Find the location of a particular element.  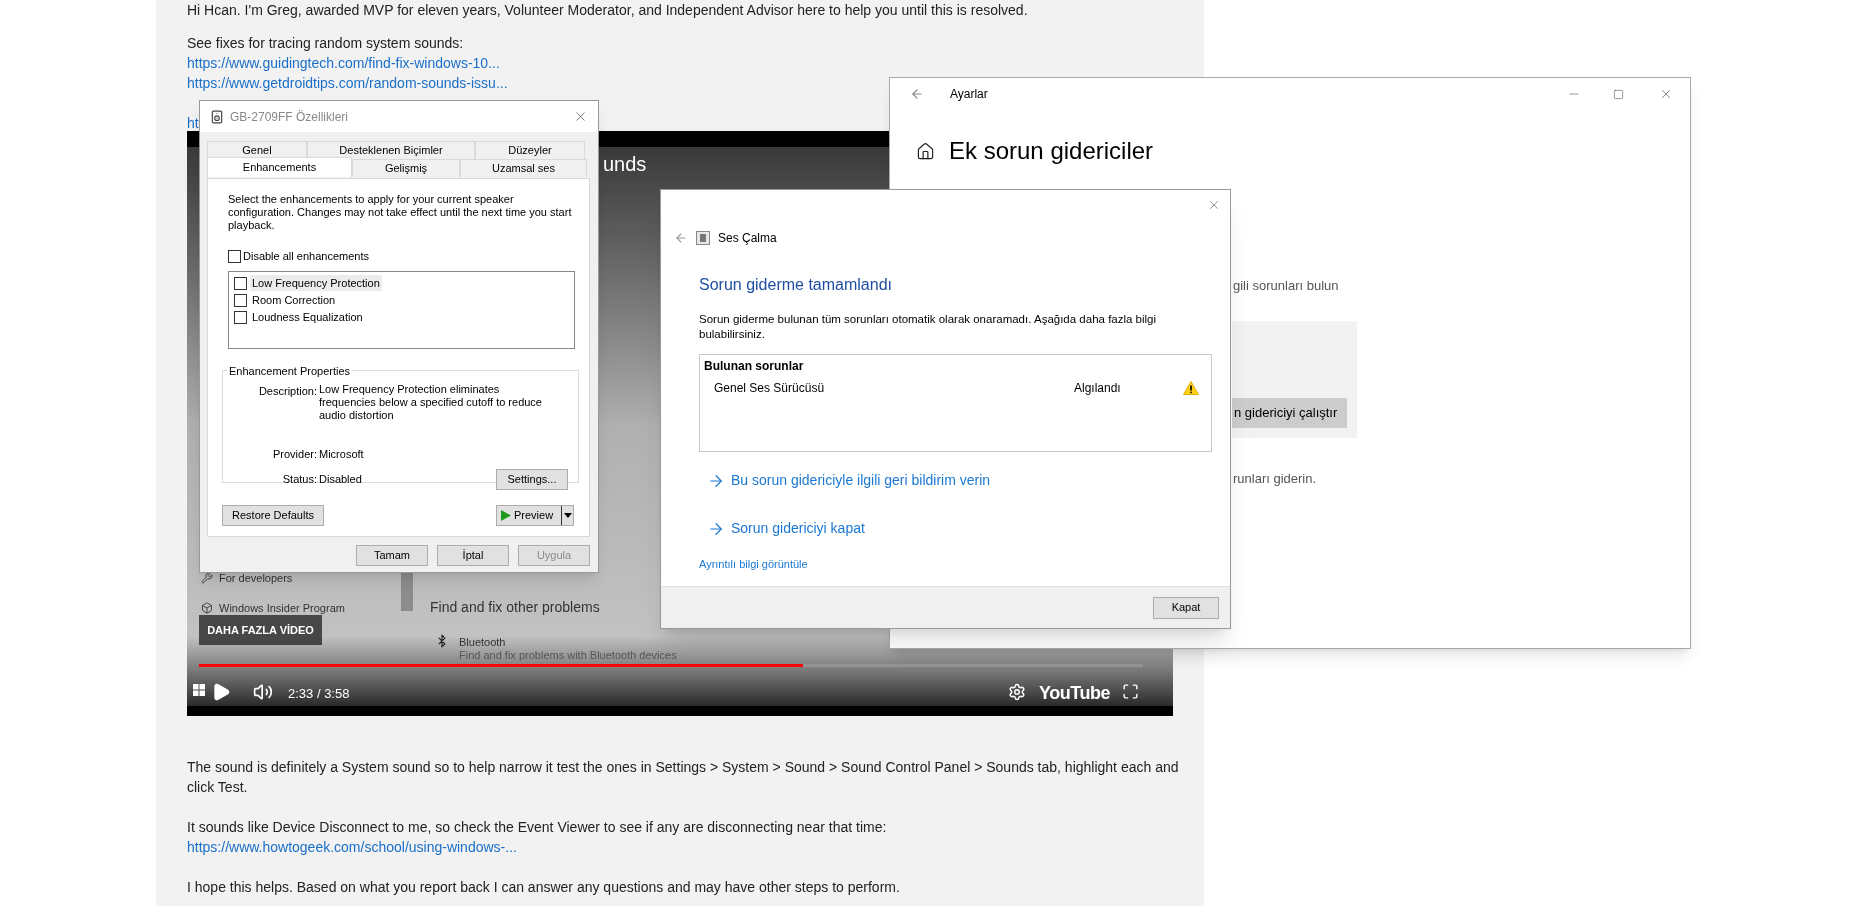

field-label: Provider: is located at coordinates (294, 454).